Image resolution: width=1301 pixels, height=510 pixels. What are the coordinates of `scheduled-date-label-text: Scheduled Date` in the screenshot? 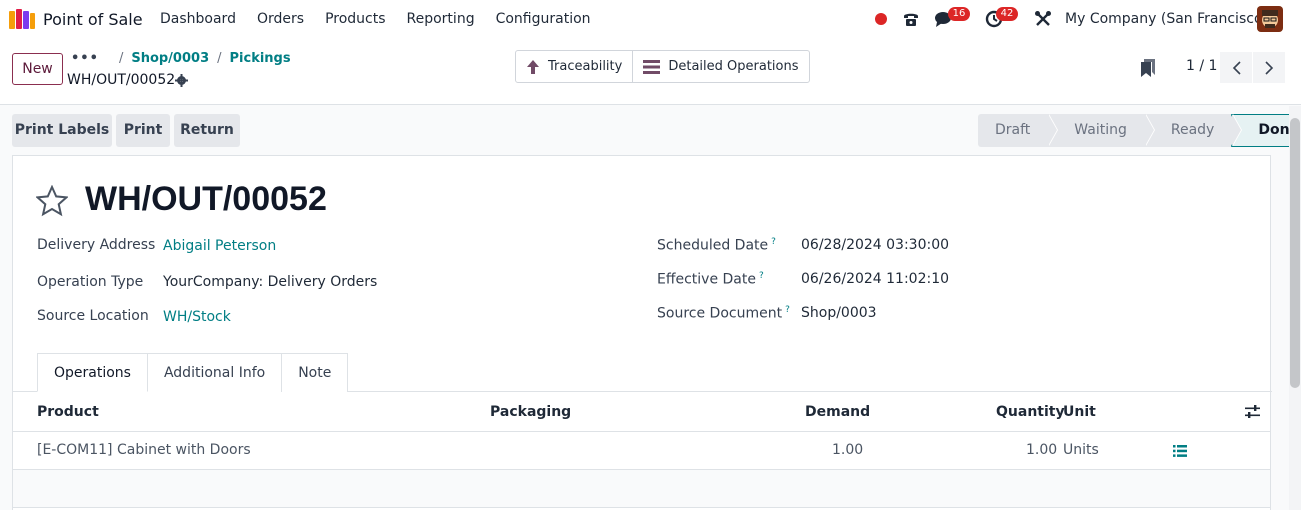 It's located at (713, 245).